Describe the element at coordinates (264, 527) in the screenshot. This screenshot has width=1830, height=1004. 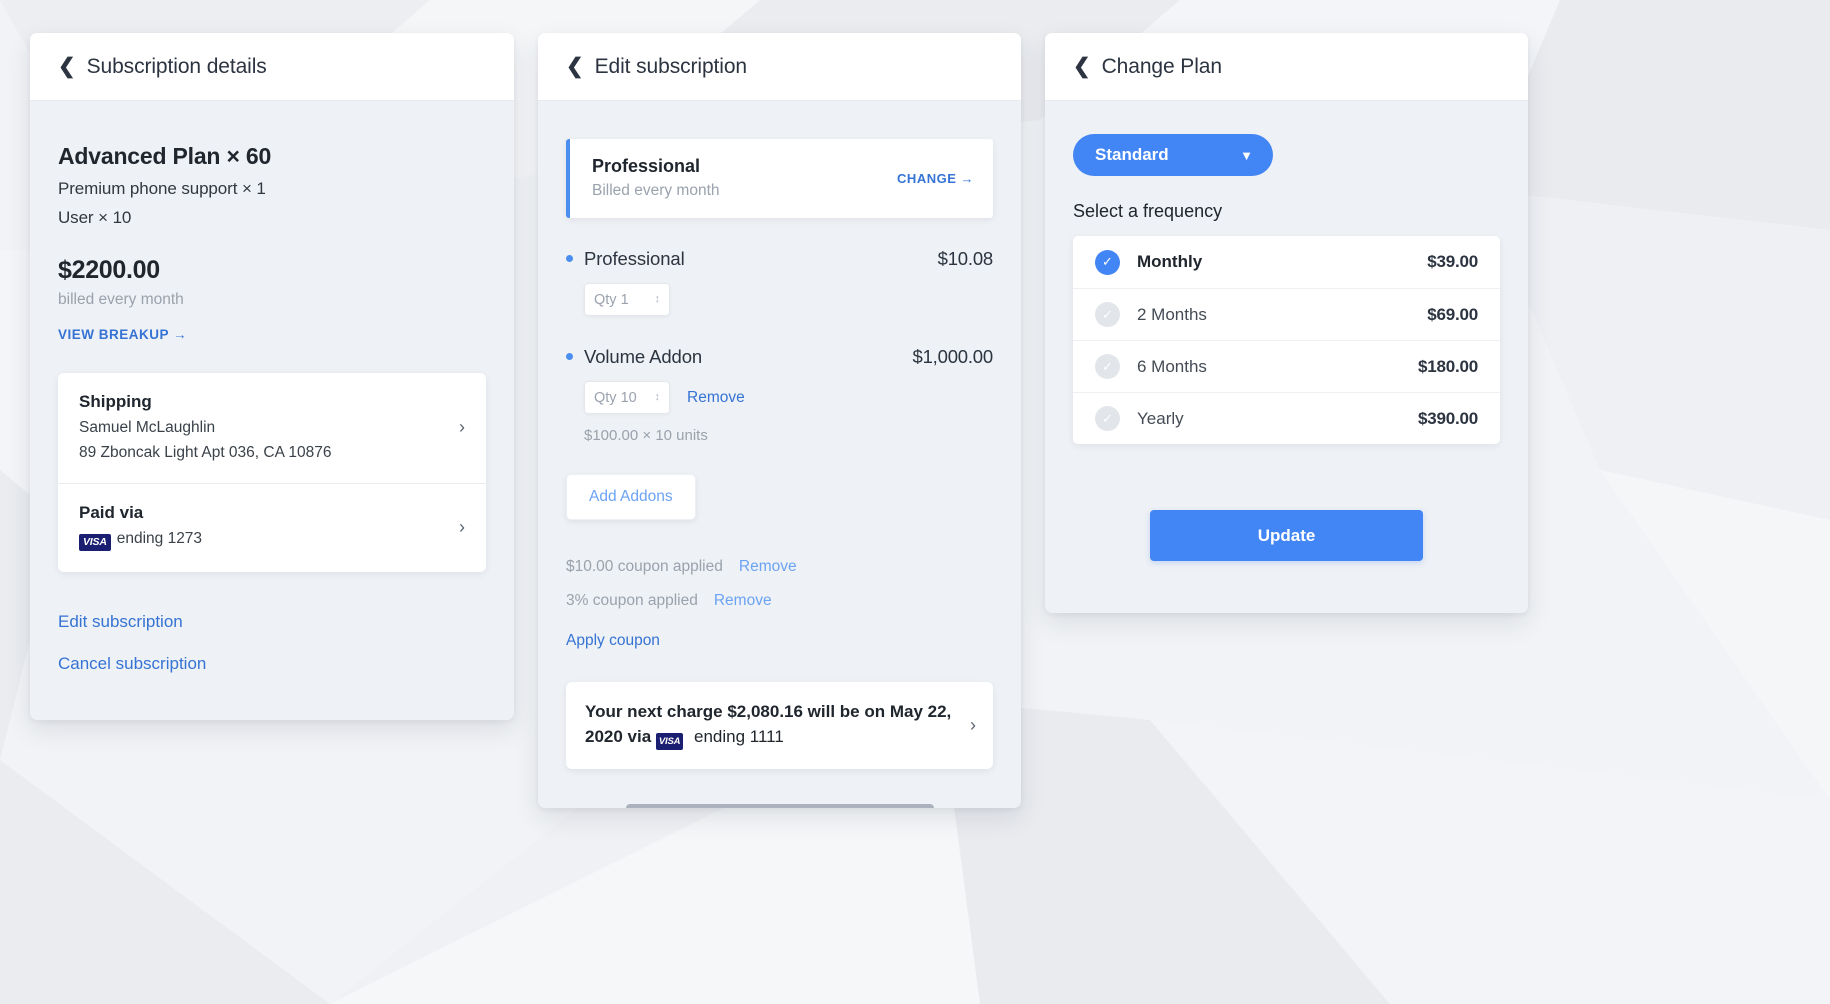
I see `paid-via-content: Paid via VISA ending 1273` at that location.